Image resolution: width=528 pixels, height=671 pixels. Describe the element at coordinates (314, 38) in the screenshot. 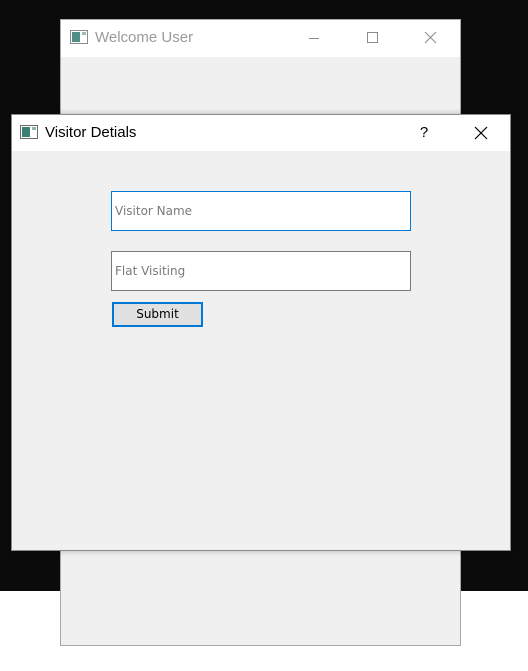

I see `minimize-icon` at that location.